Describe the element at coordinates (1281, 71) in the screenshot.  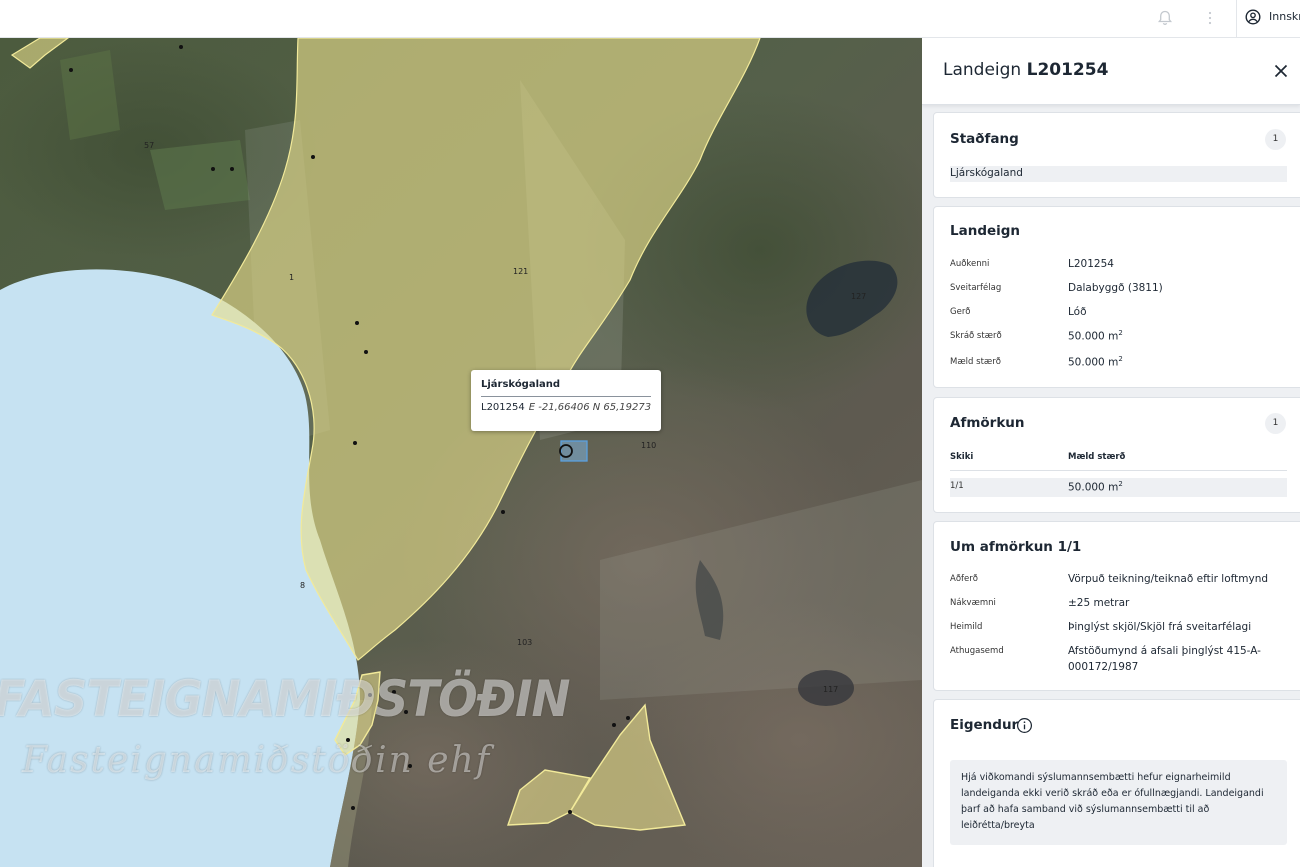
I see `close-icon` at that location.